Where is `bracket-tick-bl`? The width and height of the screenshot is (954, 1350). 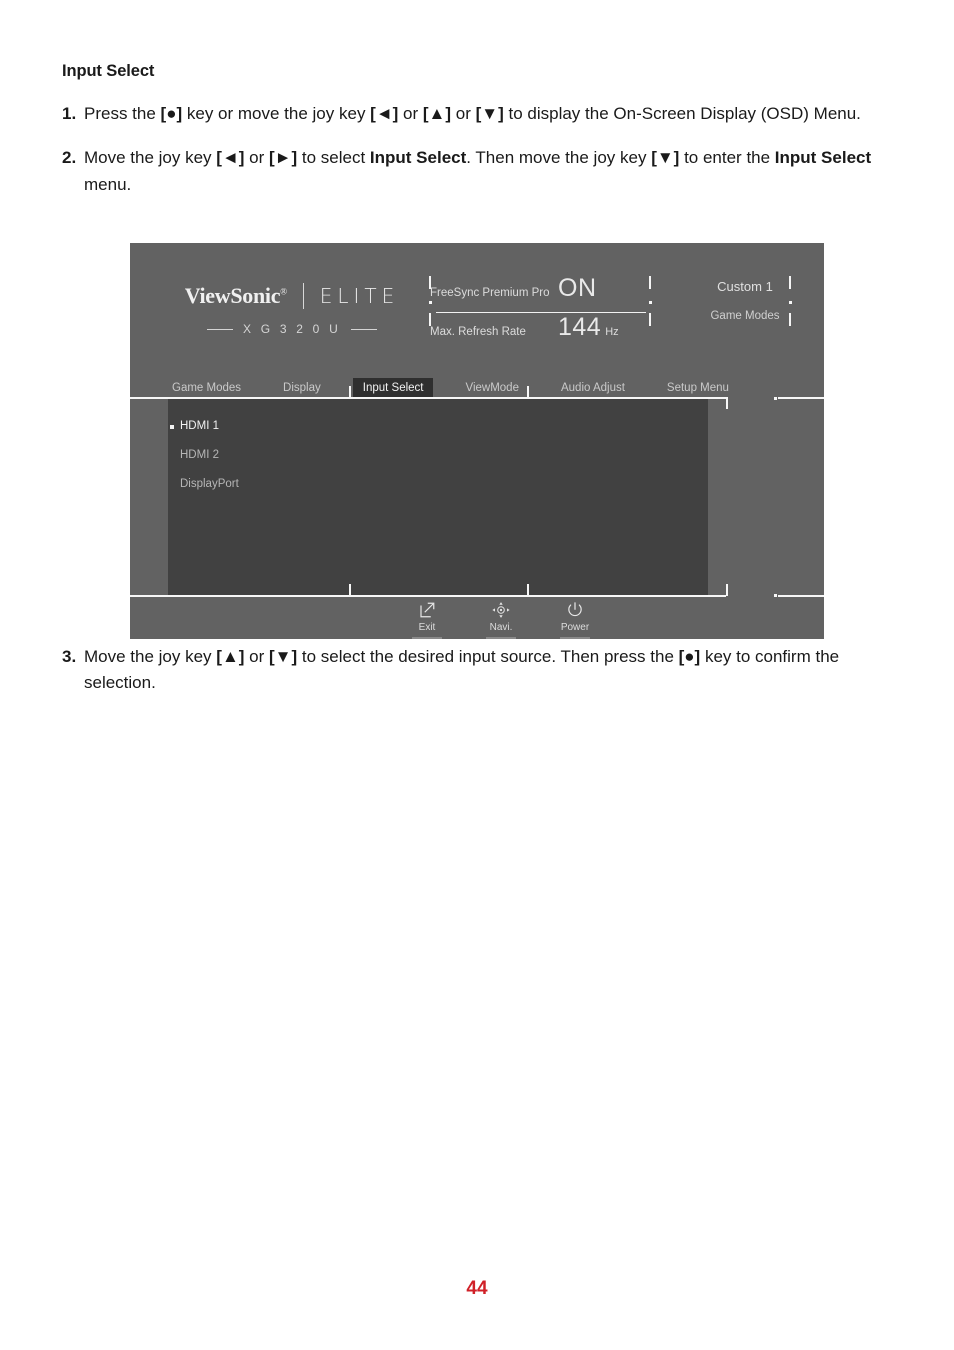 bracket-tick-bl is located at coordinates (430, 319).